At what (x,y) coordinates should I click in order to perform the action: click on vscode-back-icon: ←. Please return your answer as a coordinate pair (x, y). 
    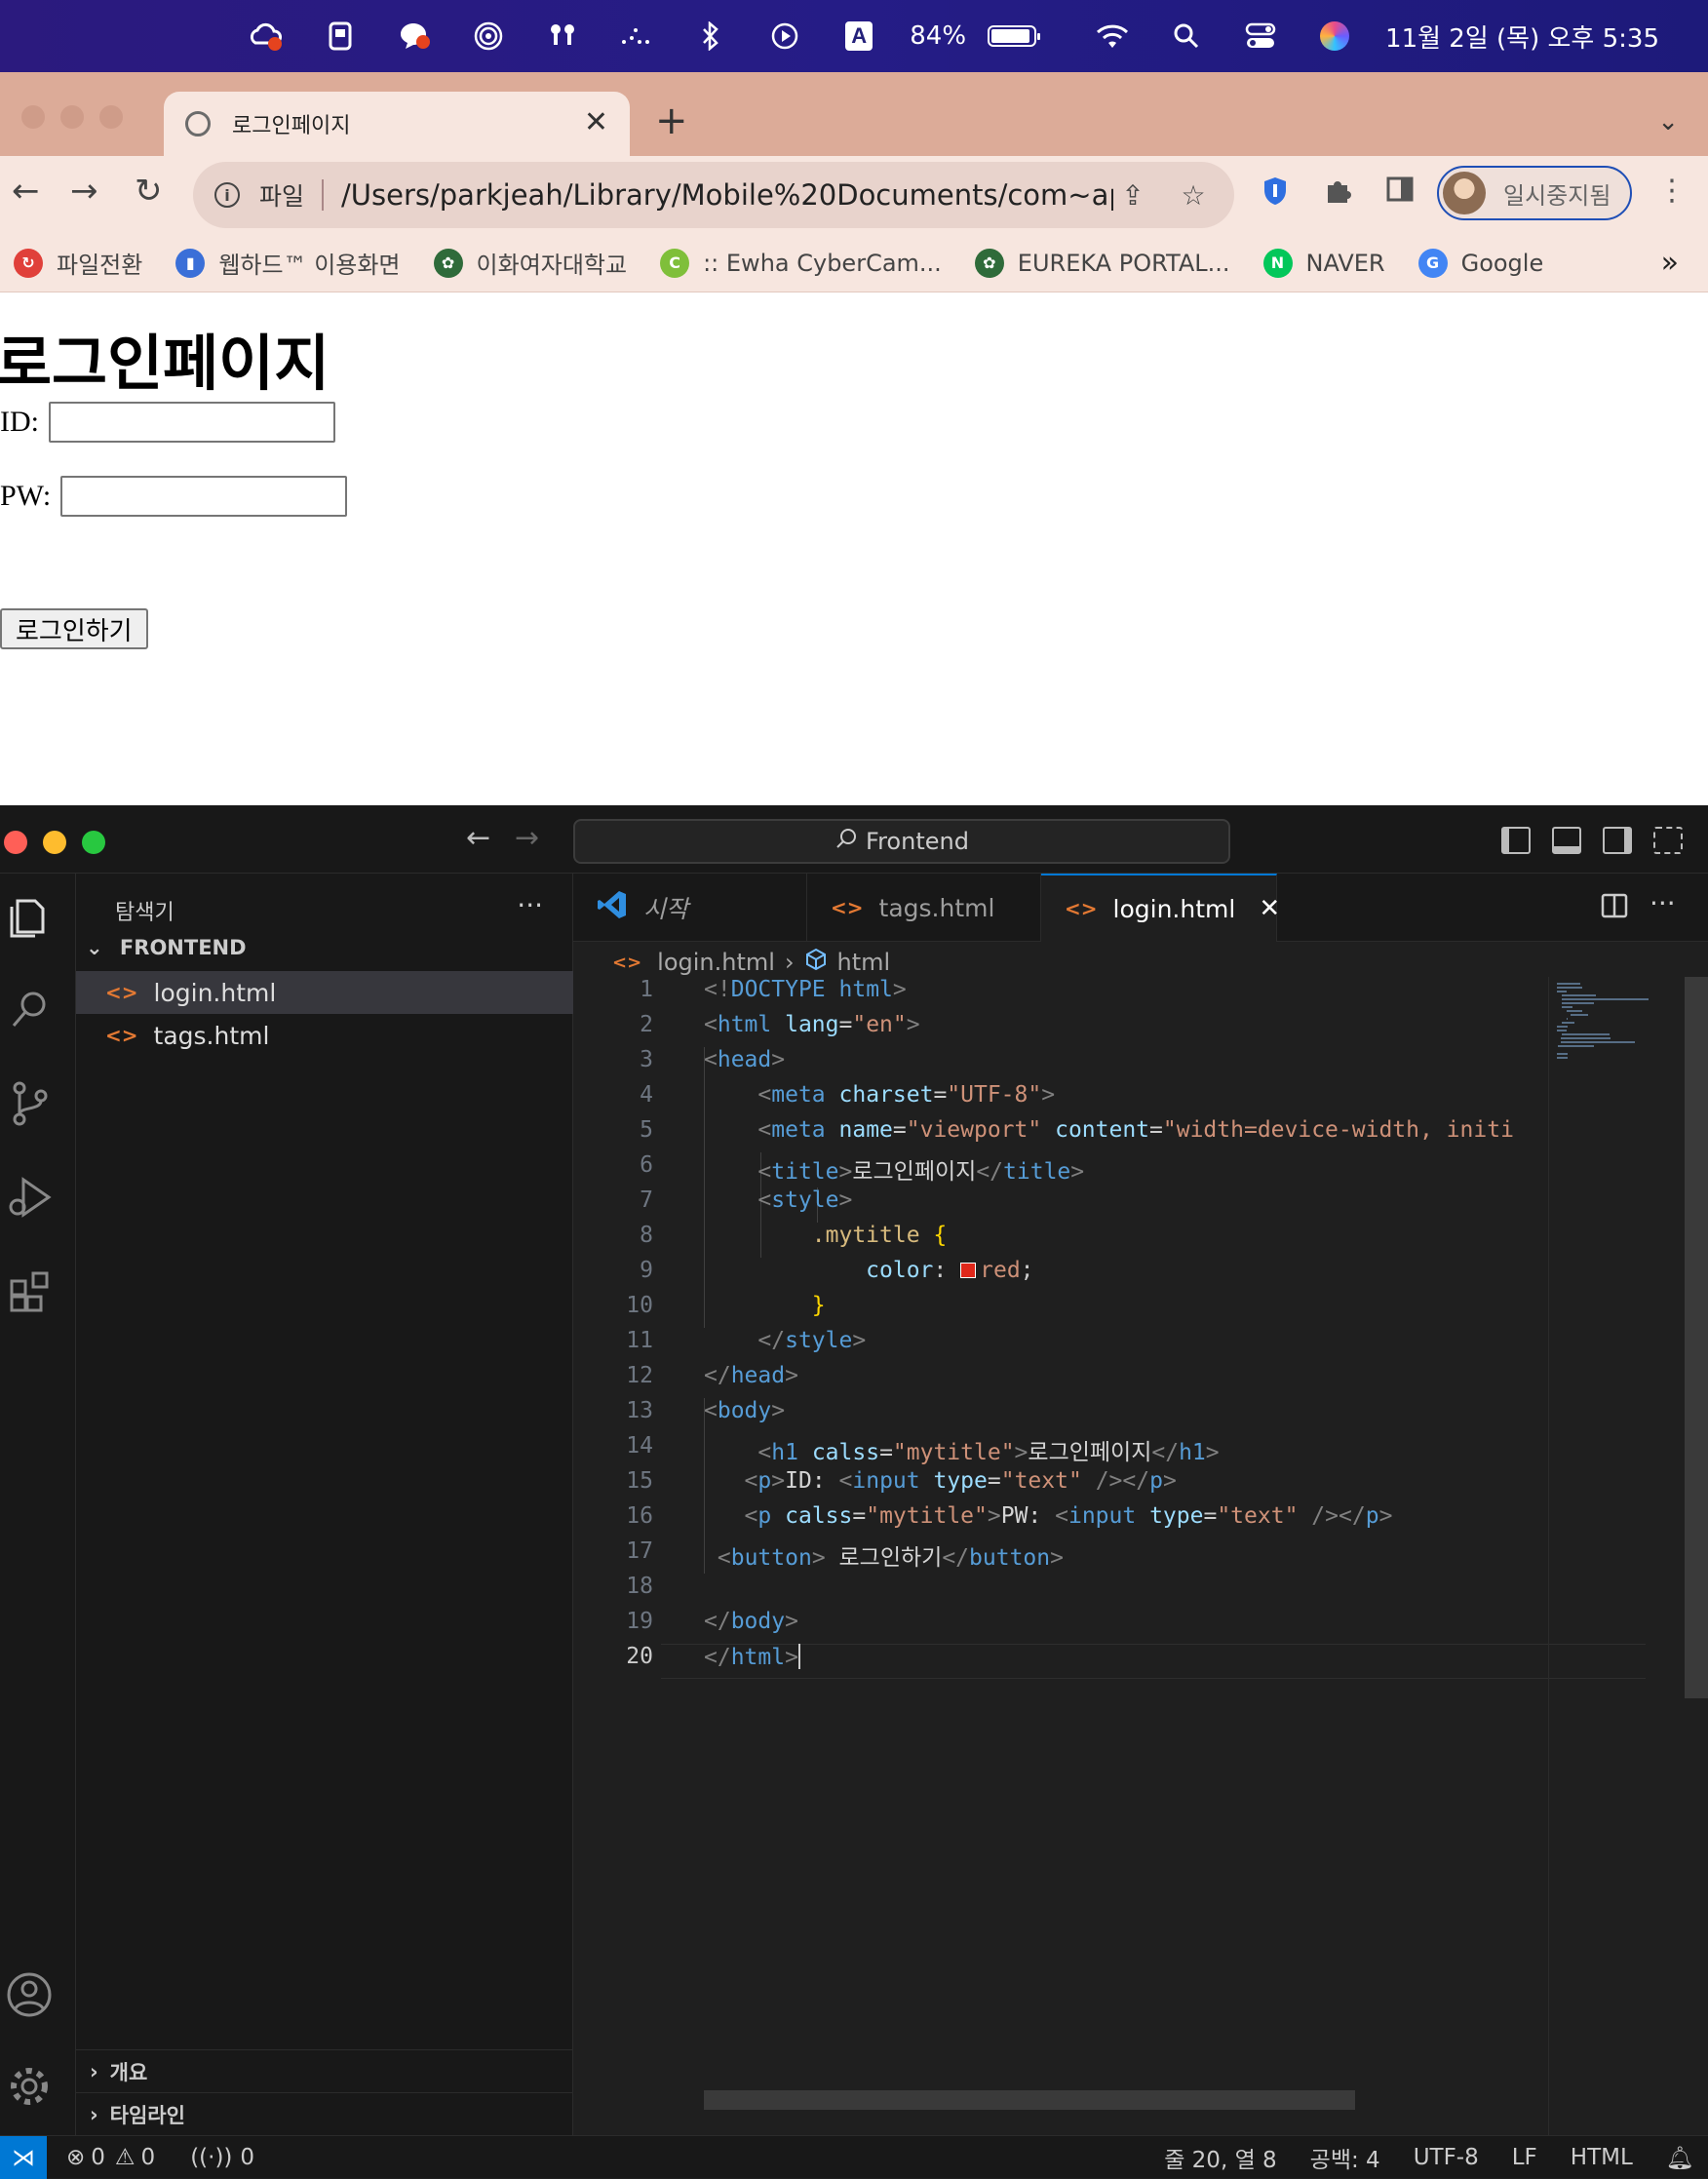
    Looking at the image, I should click on (478, 838).